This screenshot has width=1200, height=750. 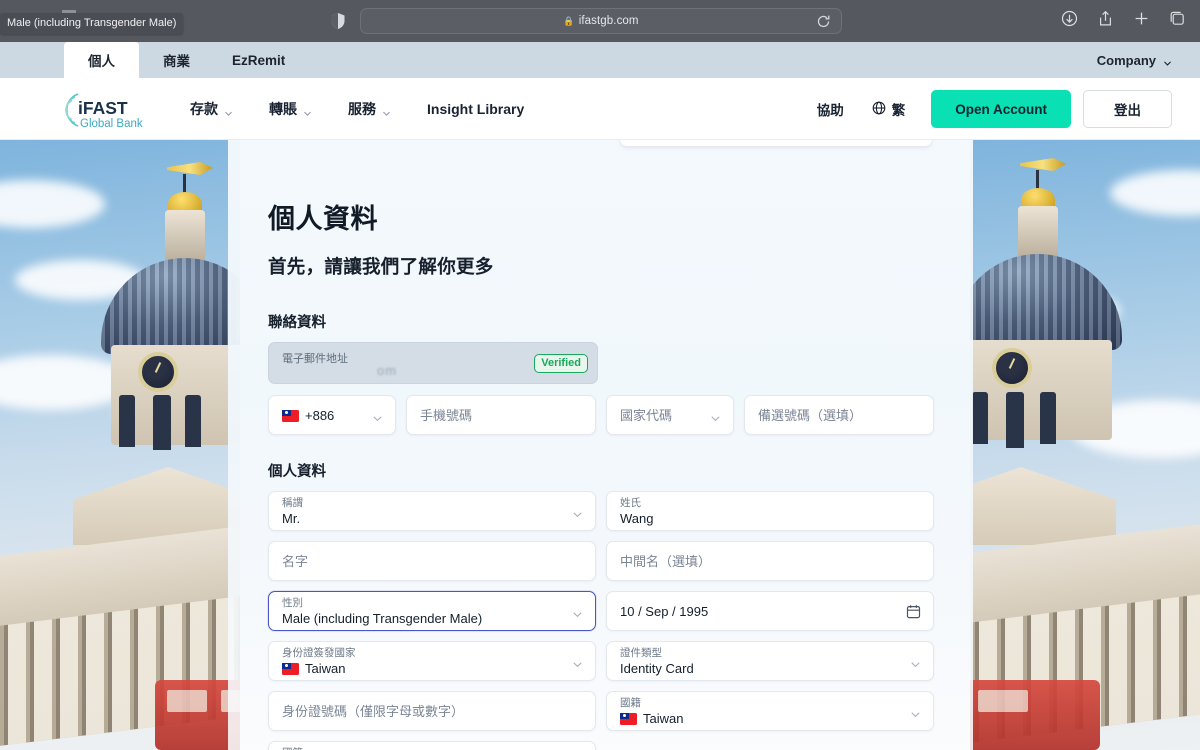 What do you see at coordinates (770, 511) in the screenshot?
I see `surname-input: 姓氏 Wang` at bounding box center [770, 511].